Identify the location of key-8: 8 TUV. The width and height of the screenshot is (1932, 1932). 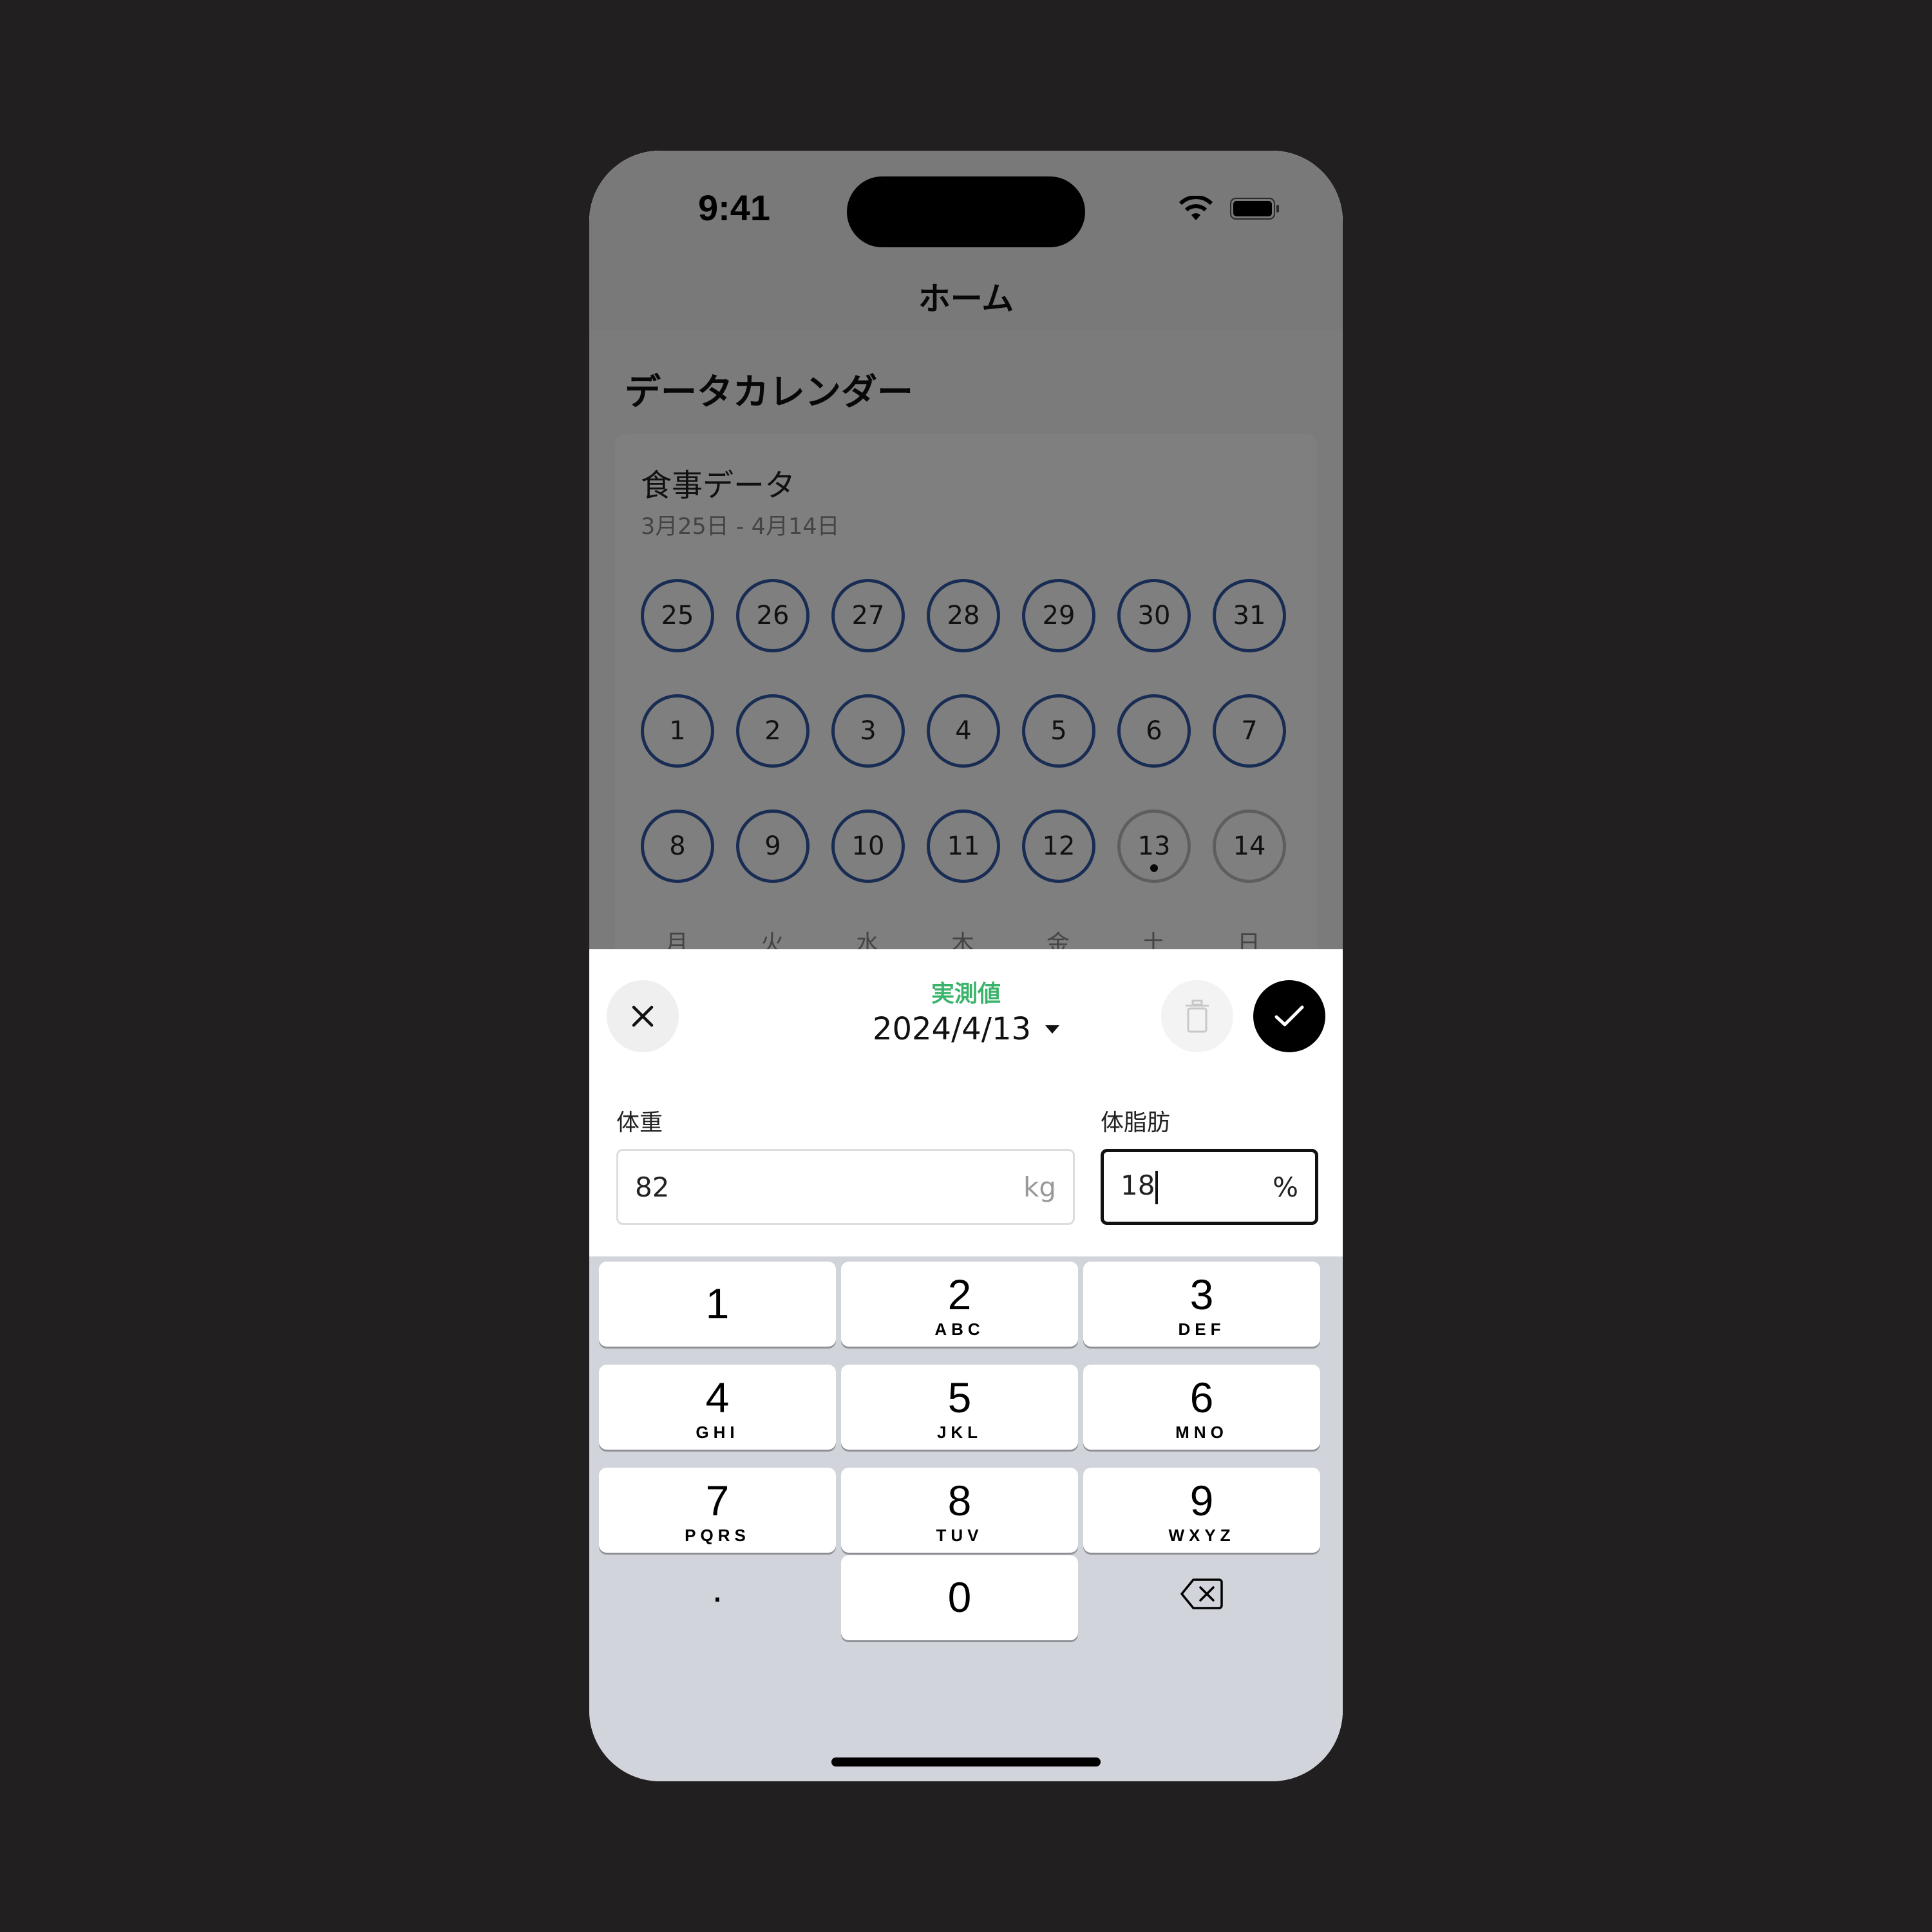
(959, 1510).